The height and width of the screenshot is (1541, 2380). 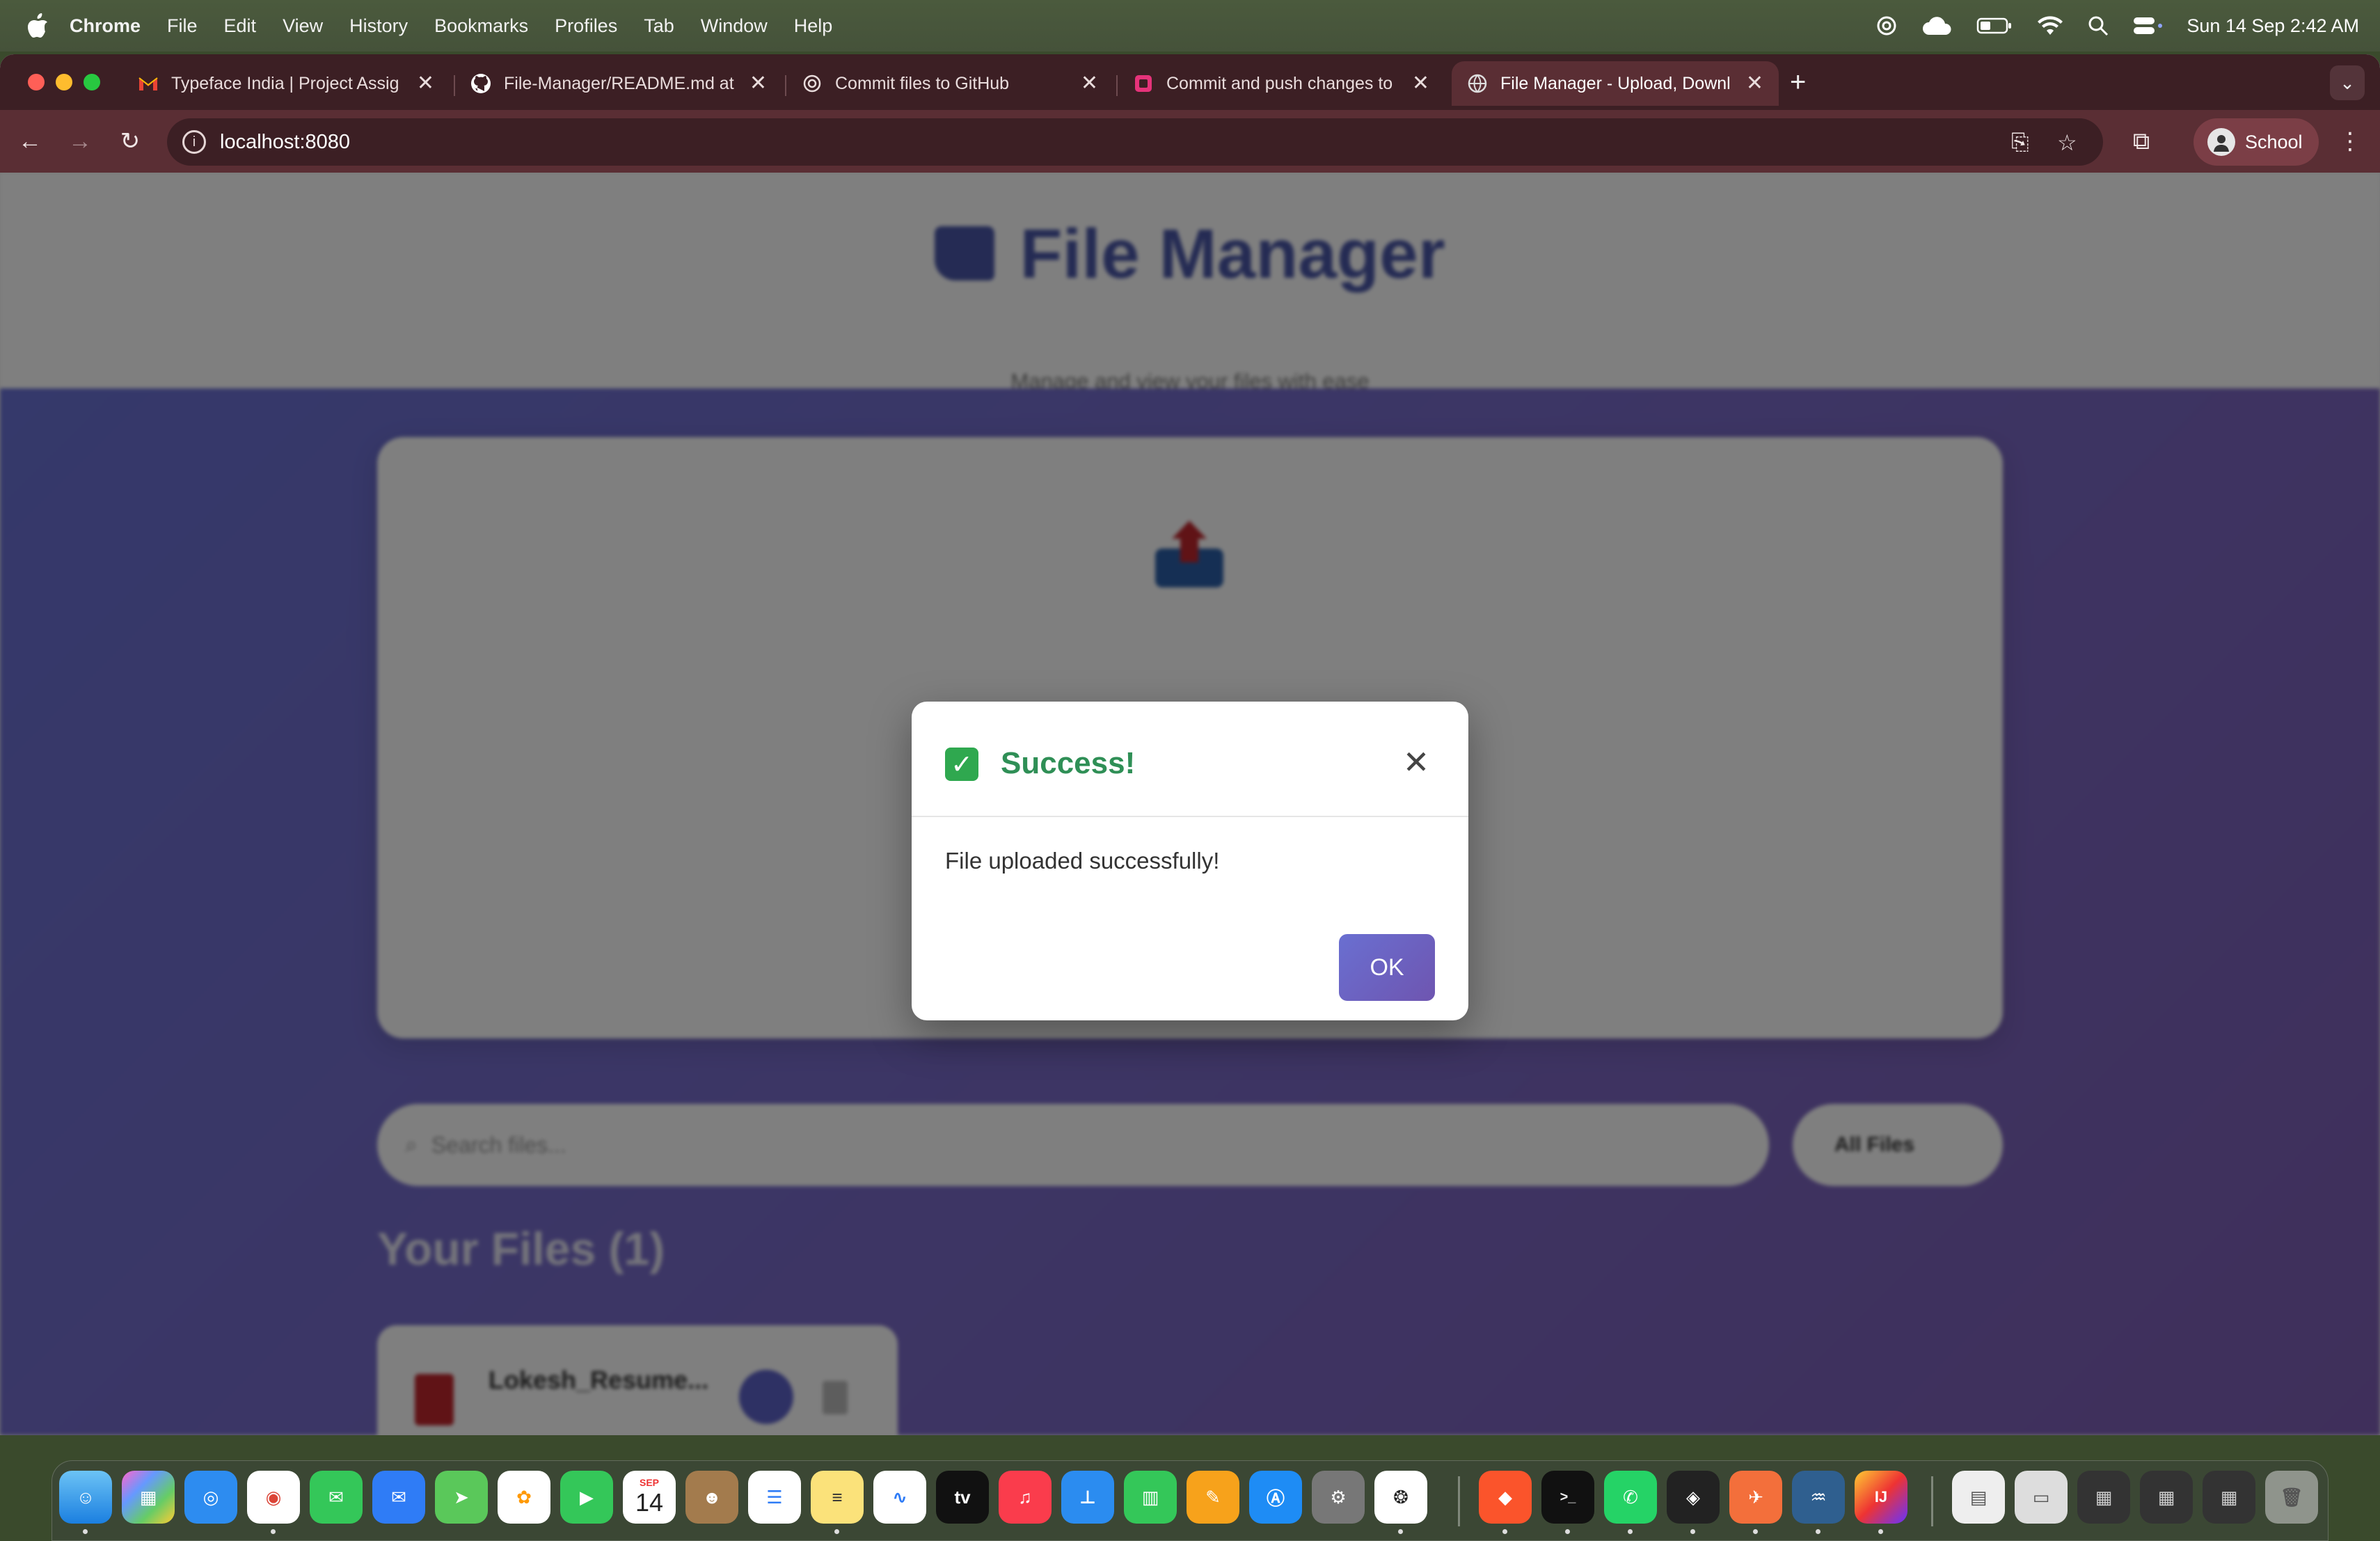 I want to click on ok-button: OK, so click(x=1387, y=967).